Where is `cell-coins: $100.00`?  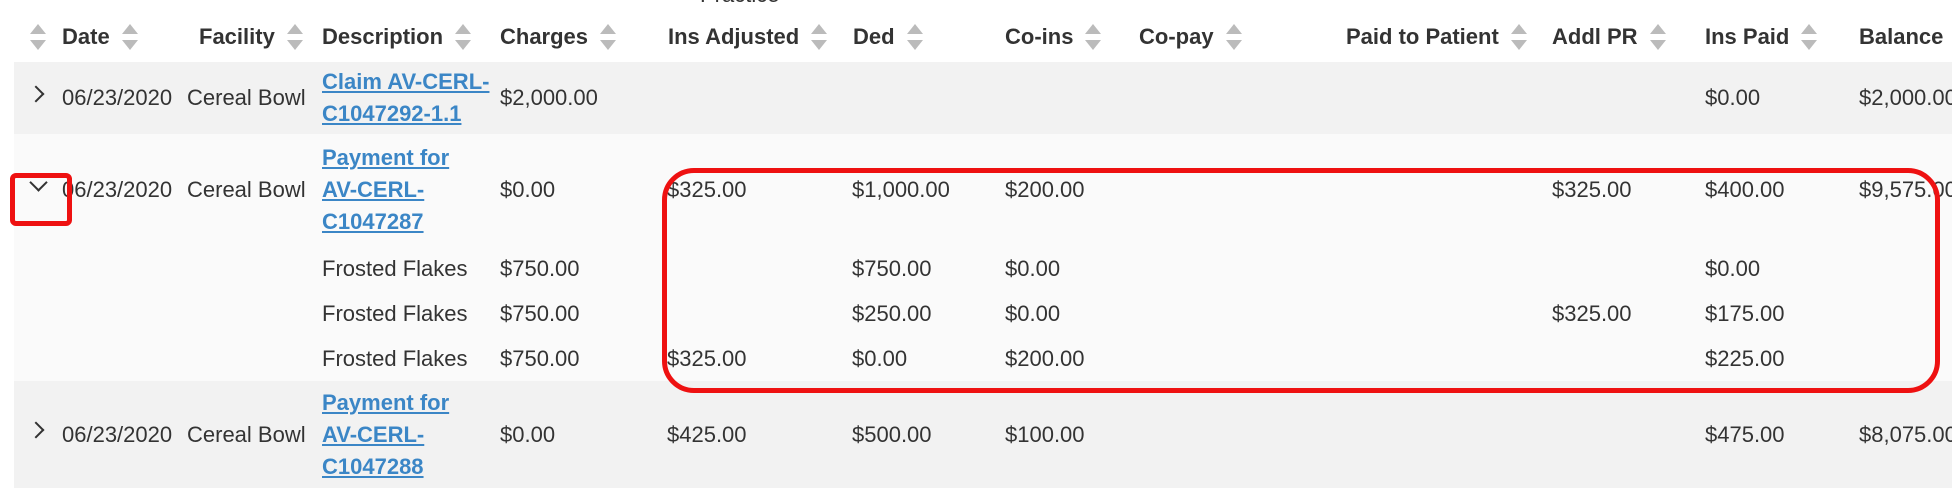 cell-coins: $100.00 is located at coordinates (1072, 434).